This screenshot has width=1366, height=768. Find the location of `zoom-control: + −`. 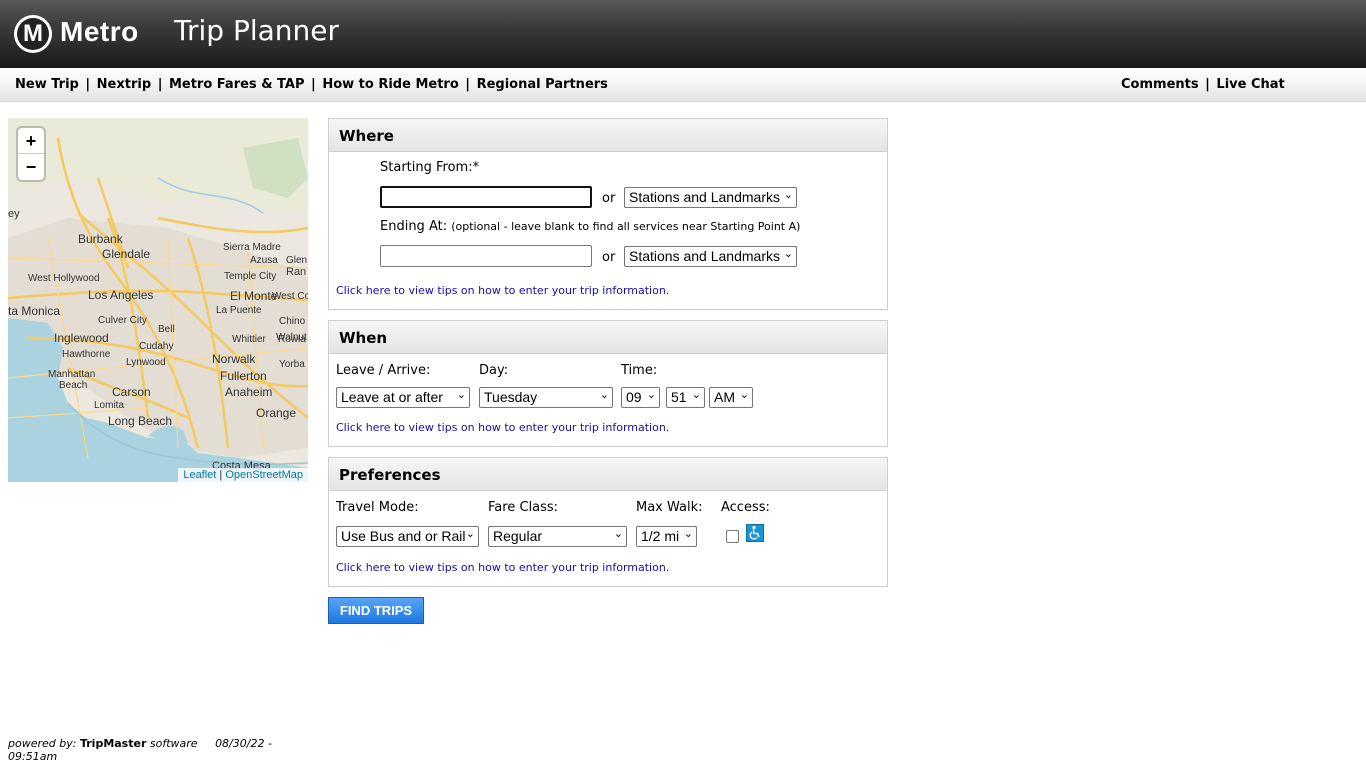

zoom-control: + − is located at coordinates (31, 154).